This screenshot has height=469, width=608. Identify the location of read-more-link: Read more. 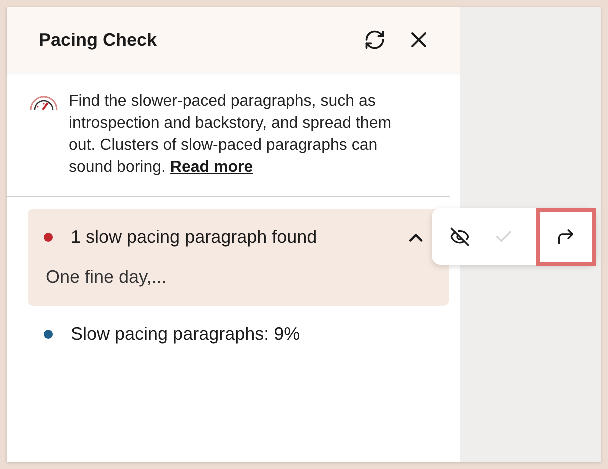
(212, 167).